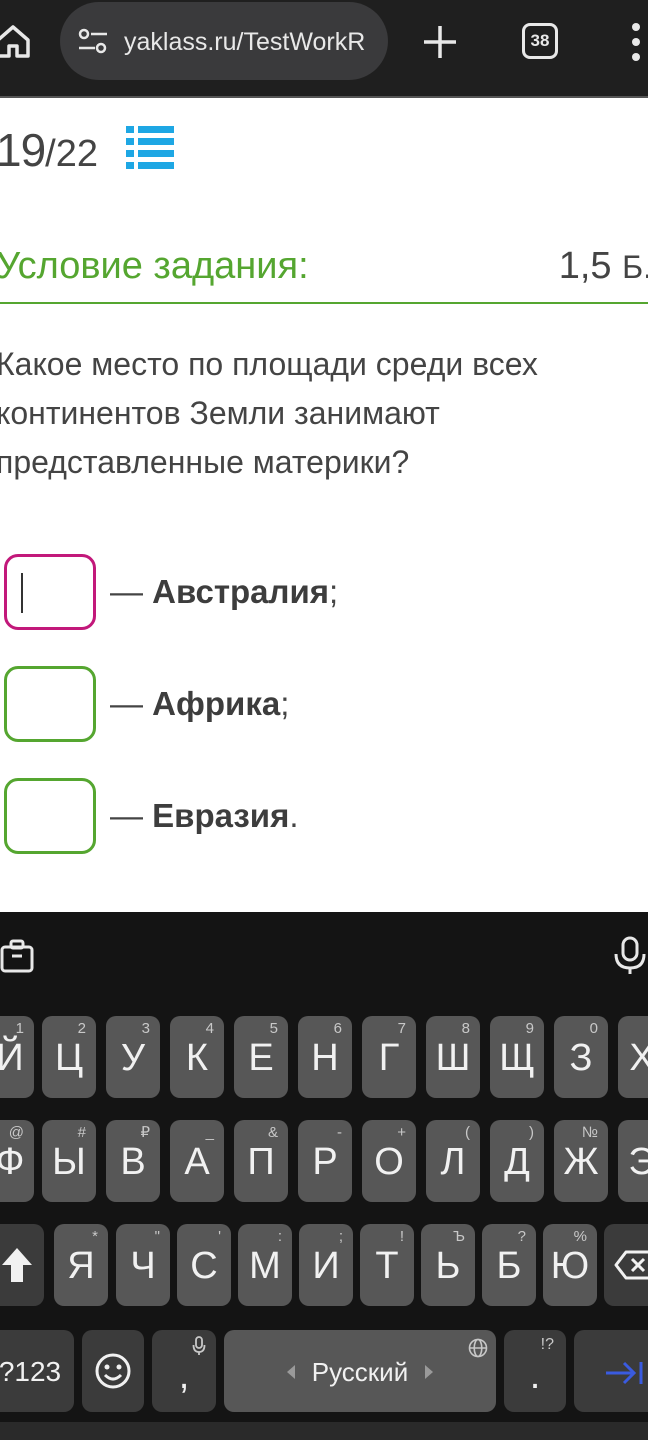  I want to click on address-bar: yaklass.ru/TestWorkR, so click(224, 41).